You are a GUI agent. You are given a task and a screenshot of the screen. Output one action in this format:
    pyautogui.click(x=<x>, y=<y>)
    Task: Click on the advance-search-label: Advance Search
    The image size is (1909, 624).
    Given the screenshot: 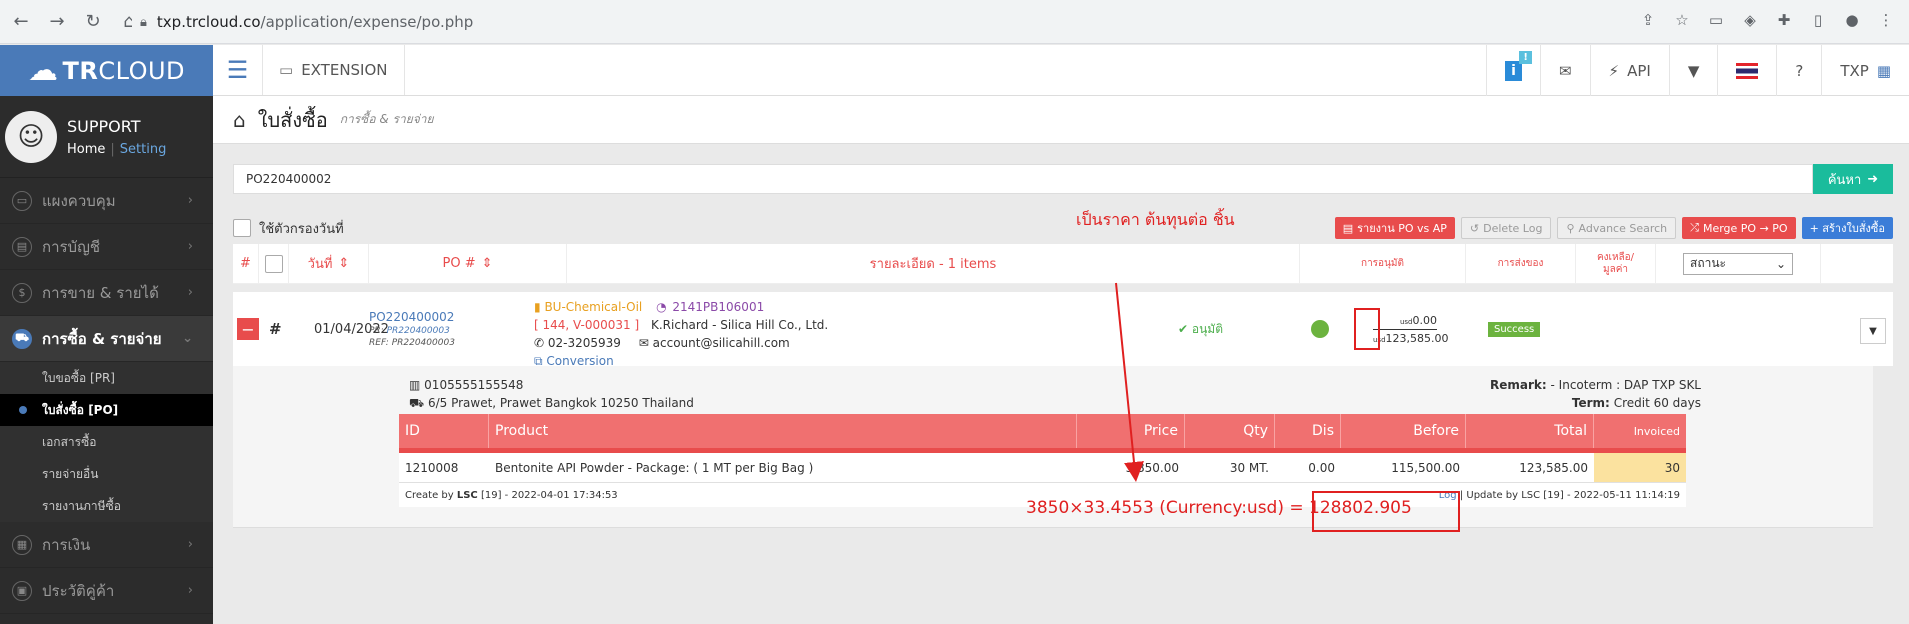 What is the action you would take?
    pyautogui.click(x=1623, y=228)
    